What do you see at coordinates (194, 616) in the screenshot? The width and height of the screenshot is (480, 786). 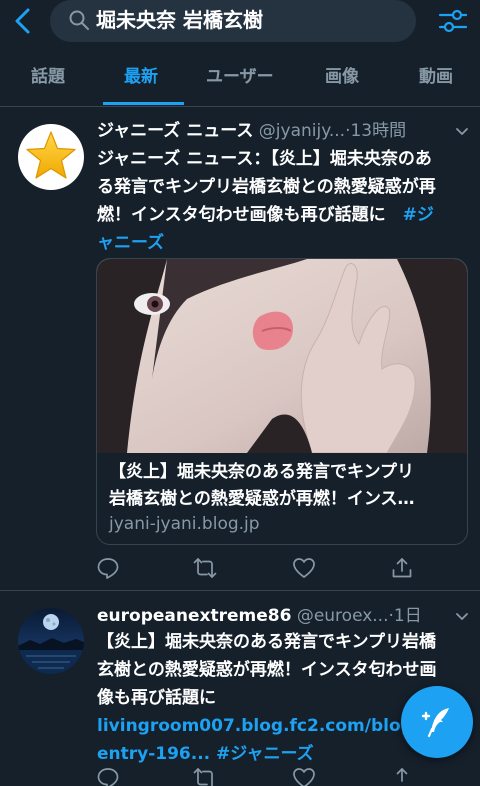 I see `display-name: europeanextreme86` at bounding box center [194, 616].